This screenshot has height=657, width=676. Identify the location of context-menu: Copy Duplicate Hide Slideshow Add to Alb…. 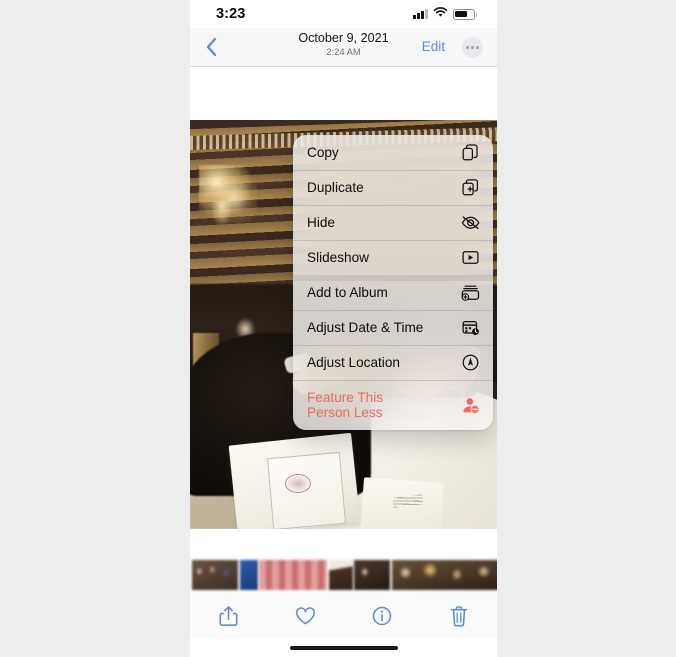
(393, 282).